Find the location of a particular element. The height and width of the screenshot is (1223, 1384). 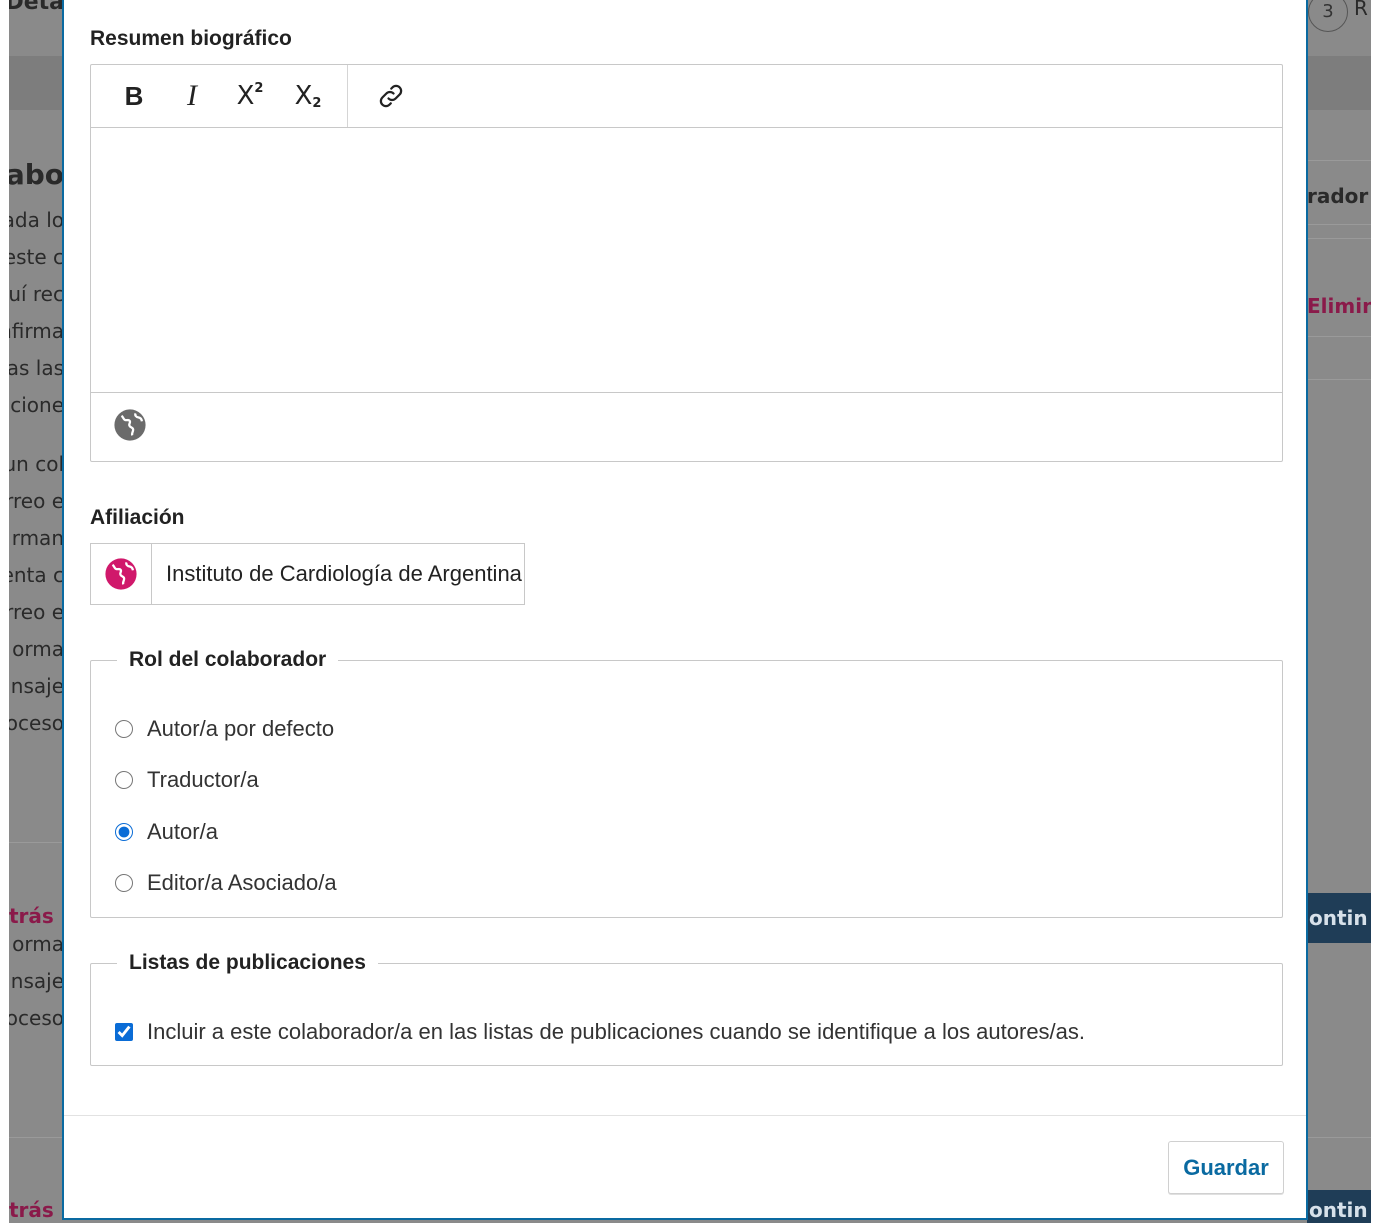

subscript-base: X is located at coordinates (303, 96).